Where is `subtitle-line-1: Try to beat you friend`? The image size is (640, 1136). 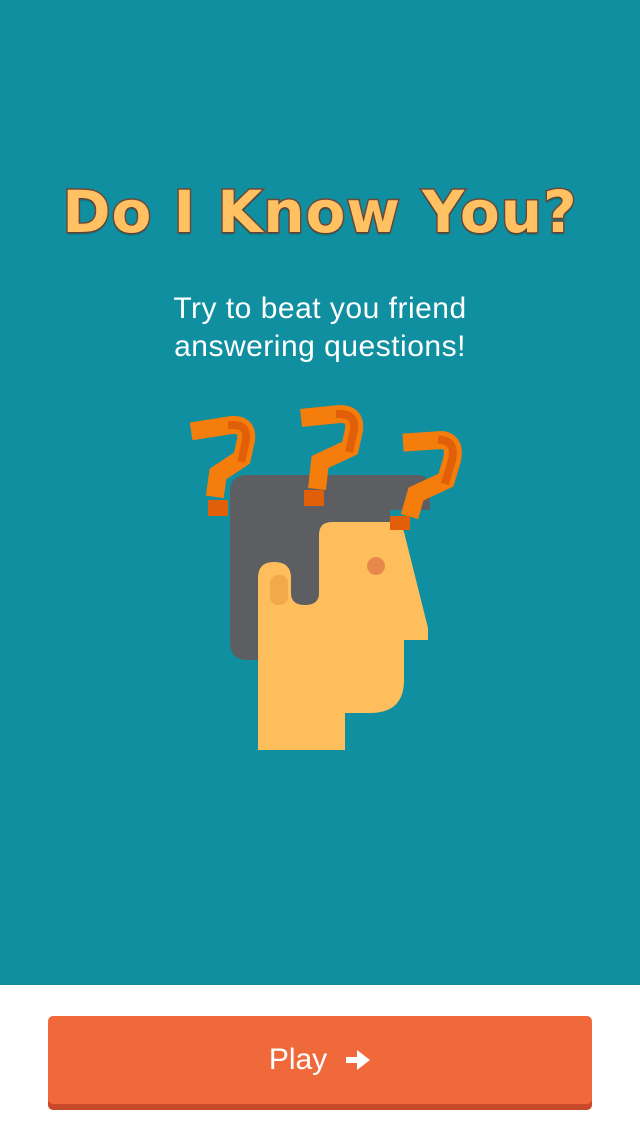 subtitle-line-1: Try to beat you friend is located at coordinates (320, 308).